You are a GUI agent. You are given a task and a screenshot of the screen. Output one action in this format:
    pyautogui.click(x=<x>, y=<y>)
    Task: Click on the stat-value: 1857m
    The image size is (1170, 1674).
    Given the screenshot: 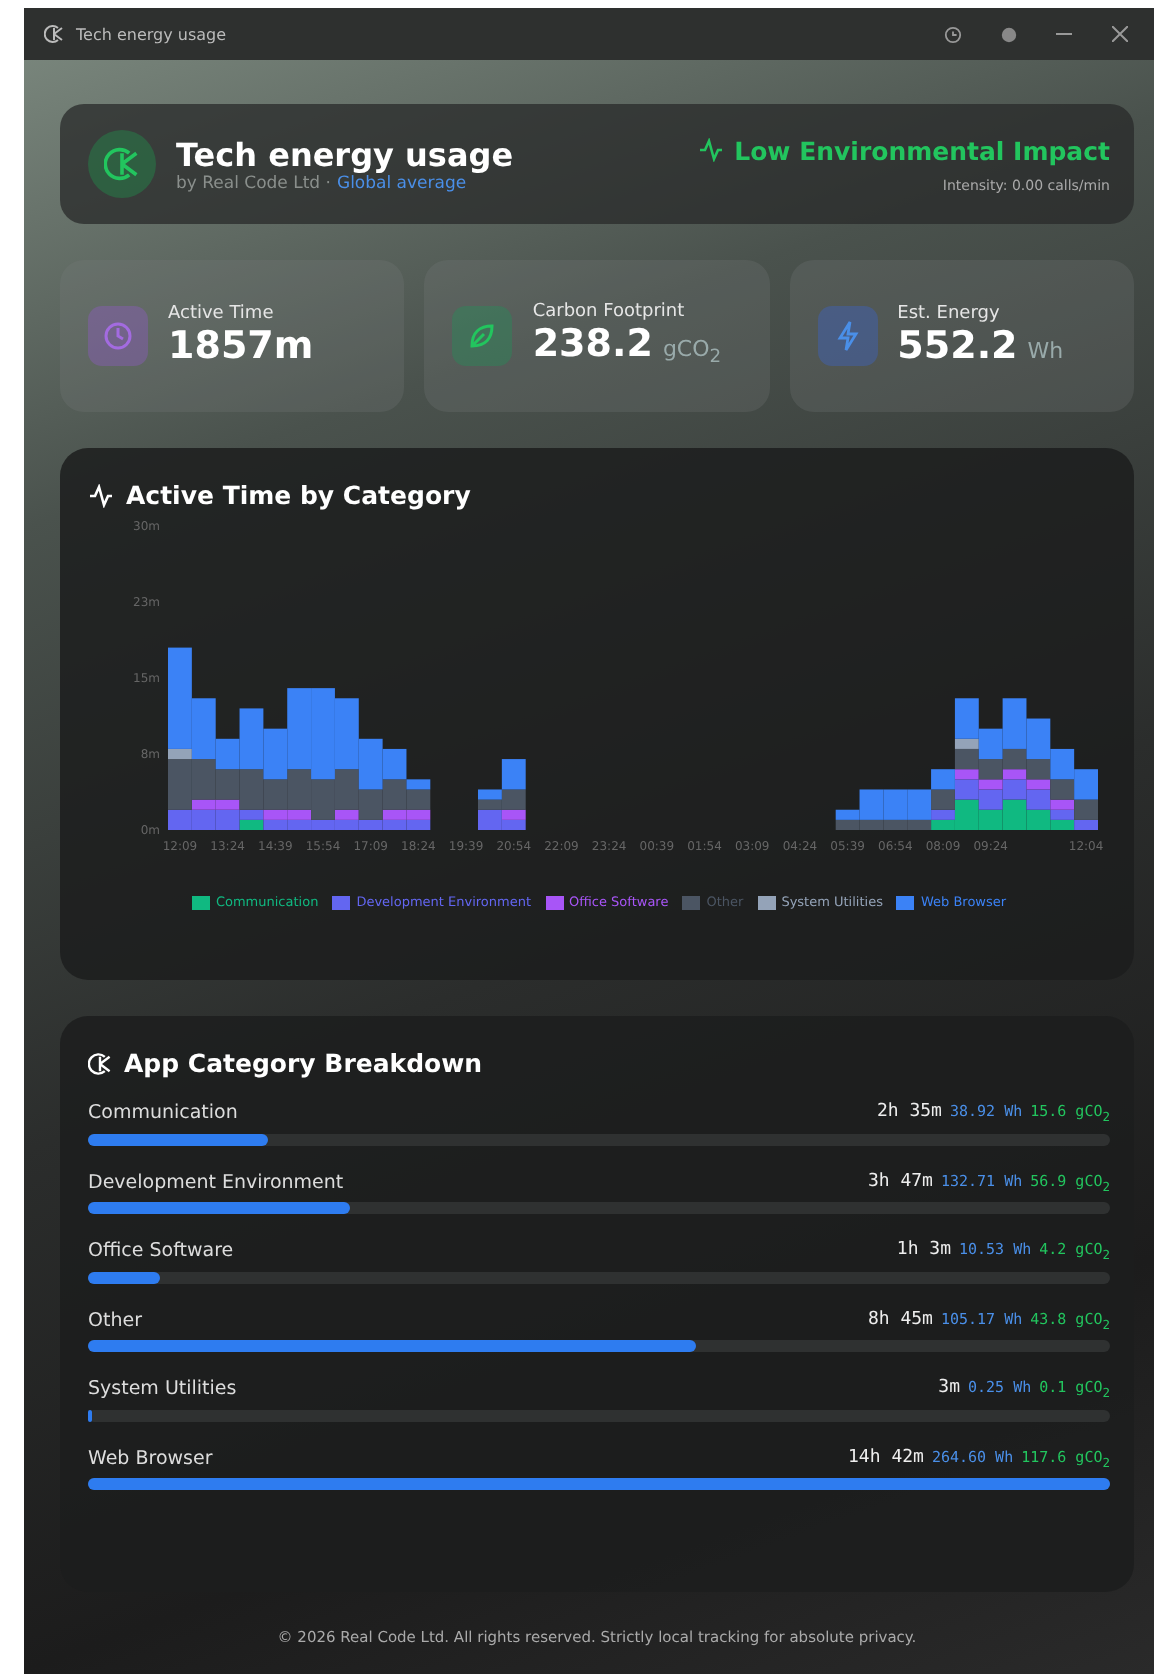 What is the action you would take?
    pyautogui.click(x=241, y=346)
    